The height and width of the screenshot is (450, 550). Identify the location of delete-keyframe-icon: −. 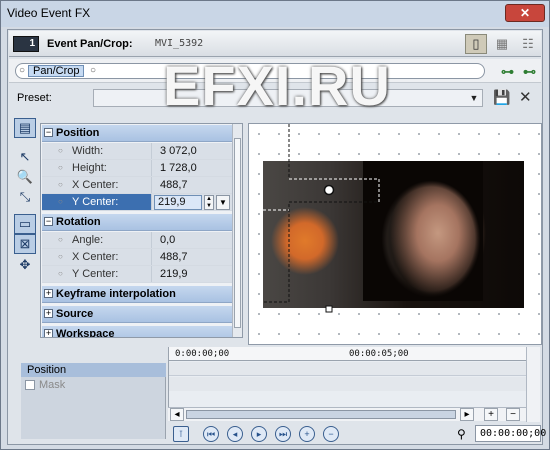
(331, 434).